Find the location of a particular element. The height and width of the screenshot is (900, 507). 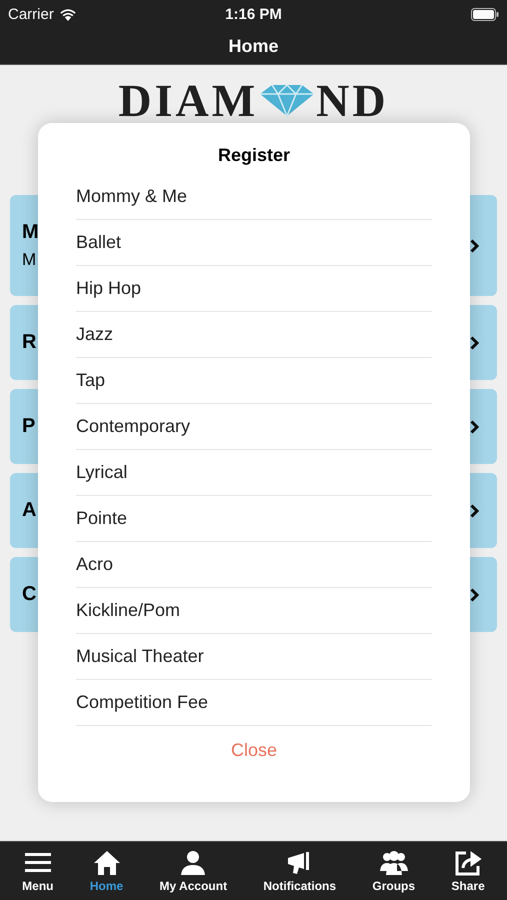

dialog-option: Contemporary is located at coordinates (254, 427).